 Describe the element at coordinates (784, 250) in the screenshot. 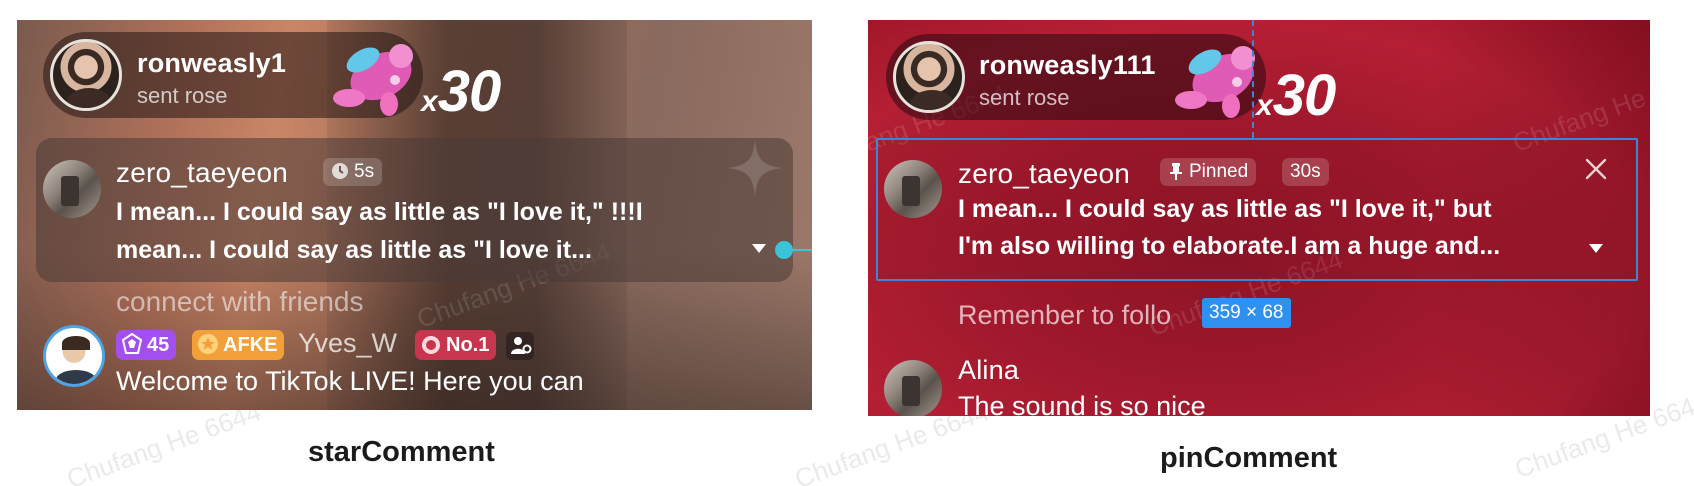

I see `connector-handle` at that location.